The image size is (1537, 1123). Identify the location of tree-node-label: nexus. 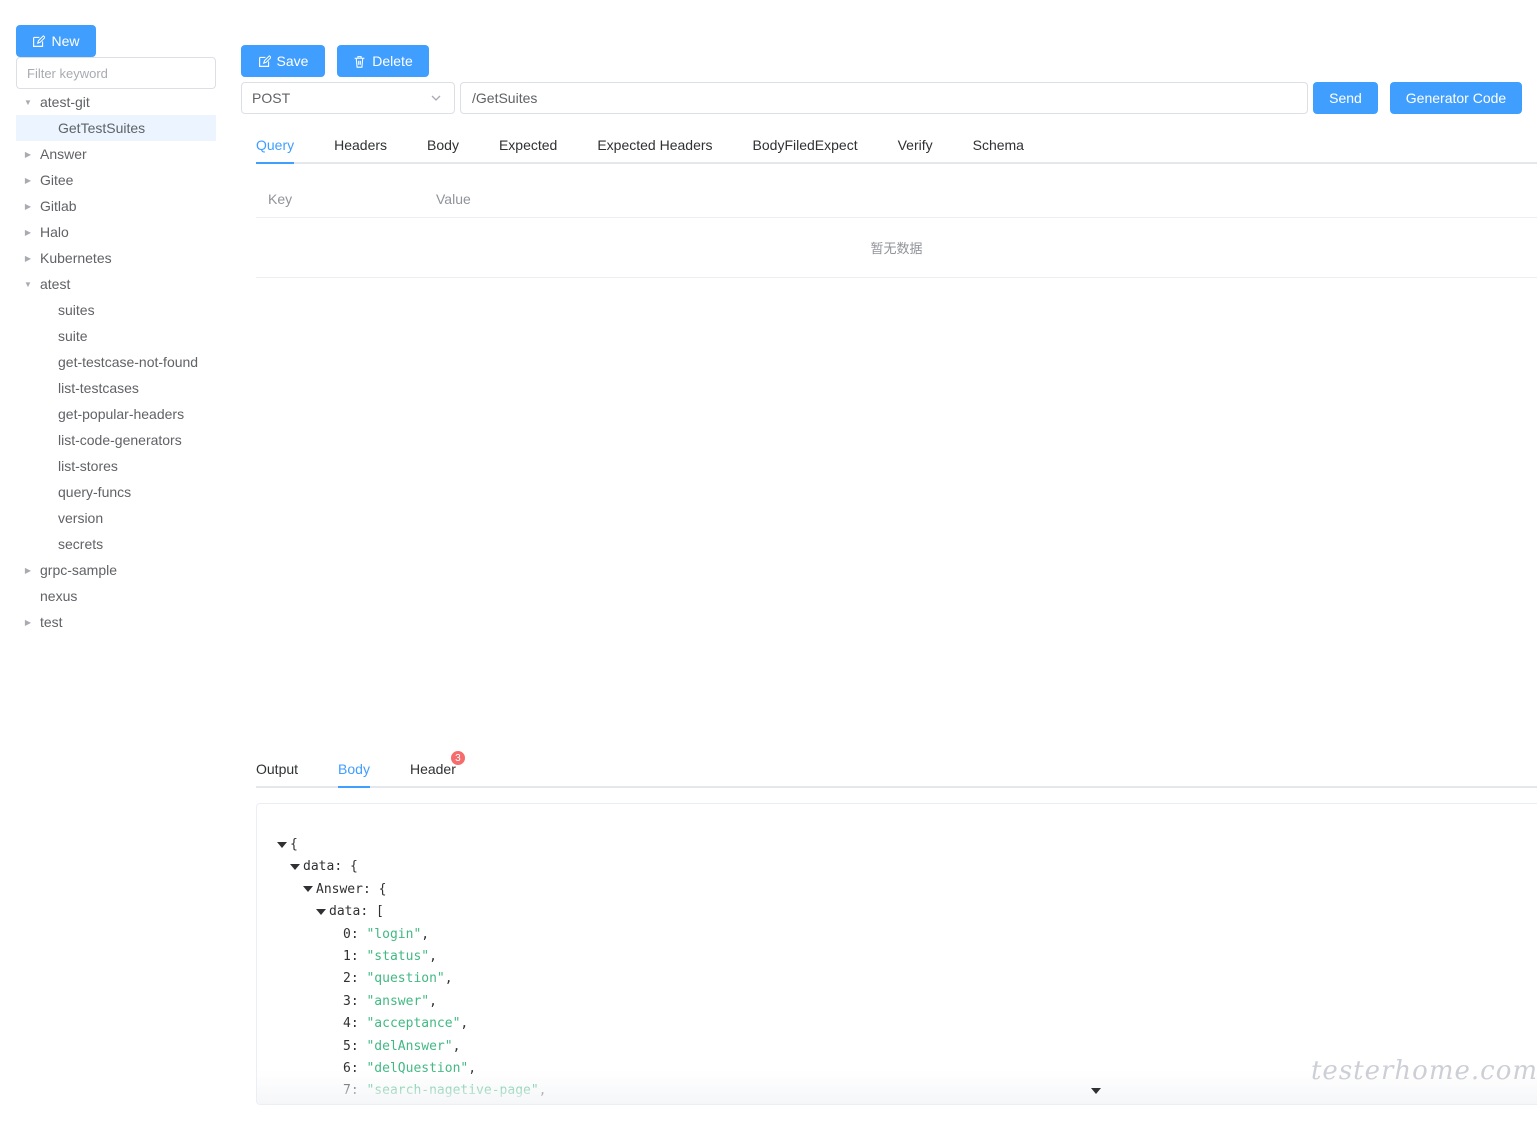
(59, 596).